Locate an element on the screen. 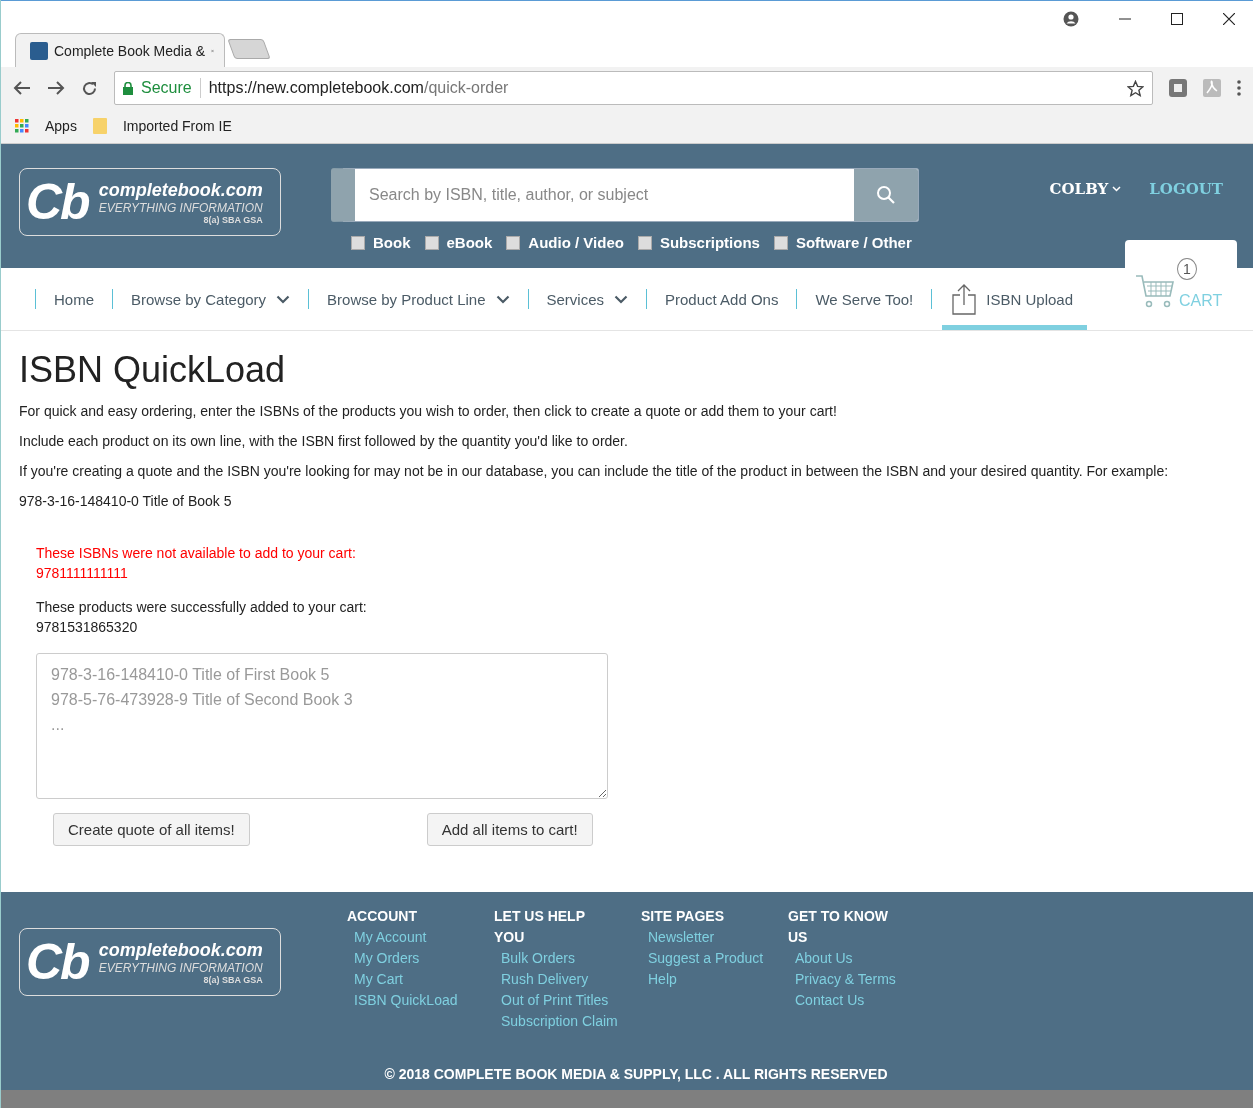 This screenshot has width=1253, height=1108. address-bar: Secure https://new.completebook.com/quick-order is located at coordinates (633, 88).